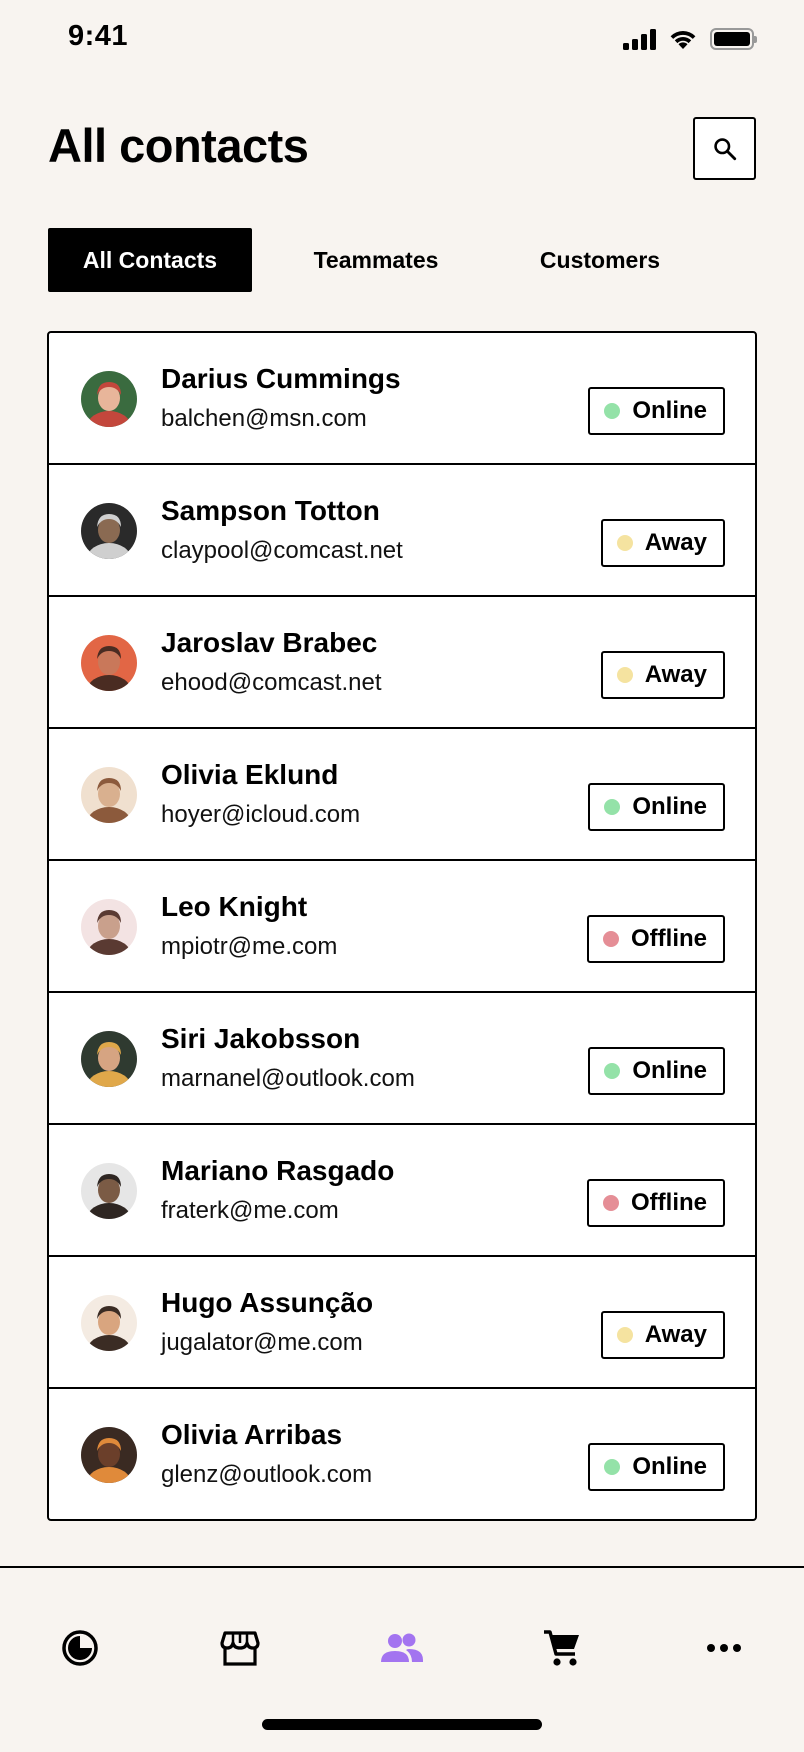 This screenshot has height=1752, width=804. What do you see at coordinates (98, 36) in the screenshot?
I see `status-time: 9:41` at bounding box center [98, 36].